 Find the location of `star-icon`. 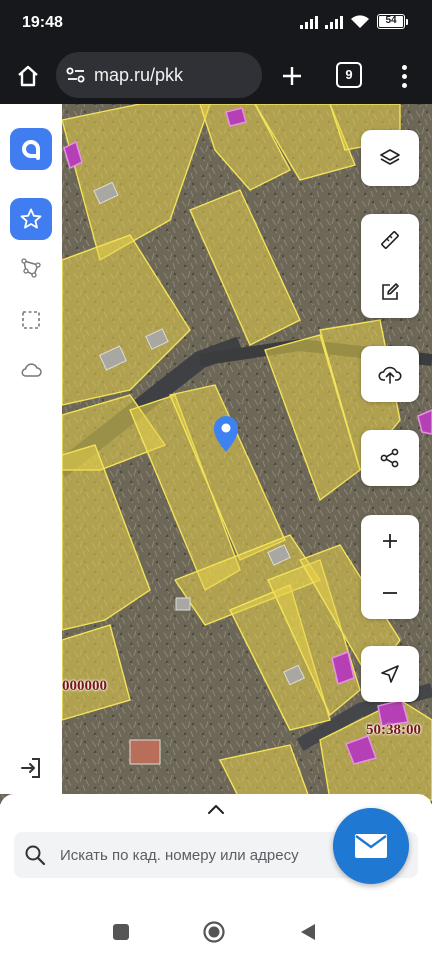

star-icon is located at coordinates (31, 218).